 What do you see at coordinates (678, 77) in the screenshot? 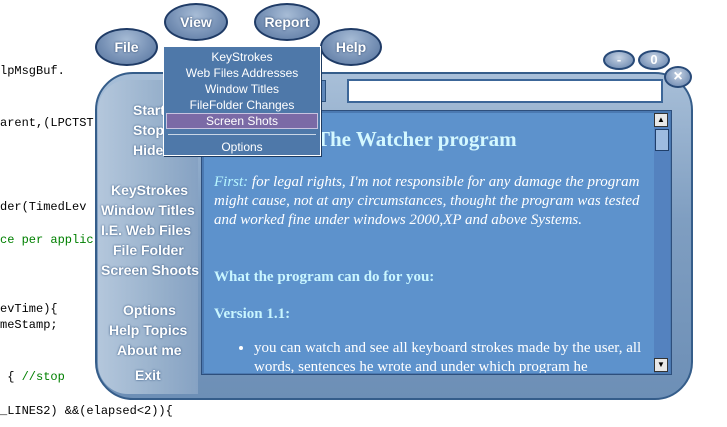
I see `close-button: ×` at bounding box center [678, 77].